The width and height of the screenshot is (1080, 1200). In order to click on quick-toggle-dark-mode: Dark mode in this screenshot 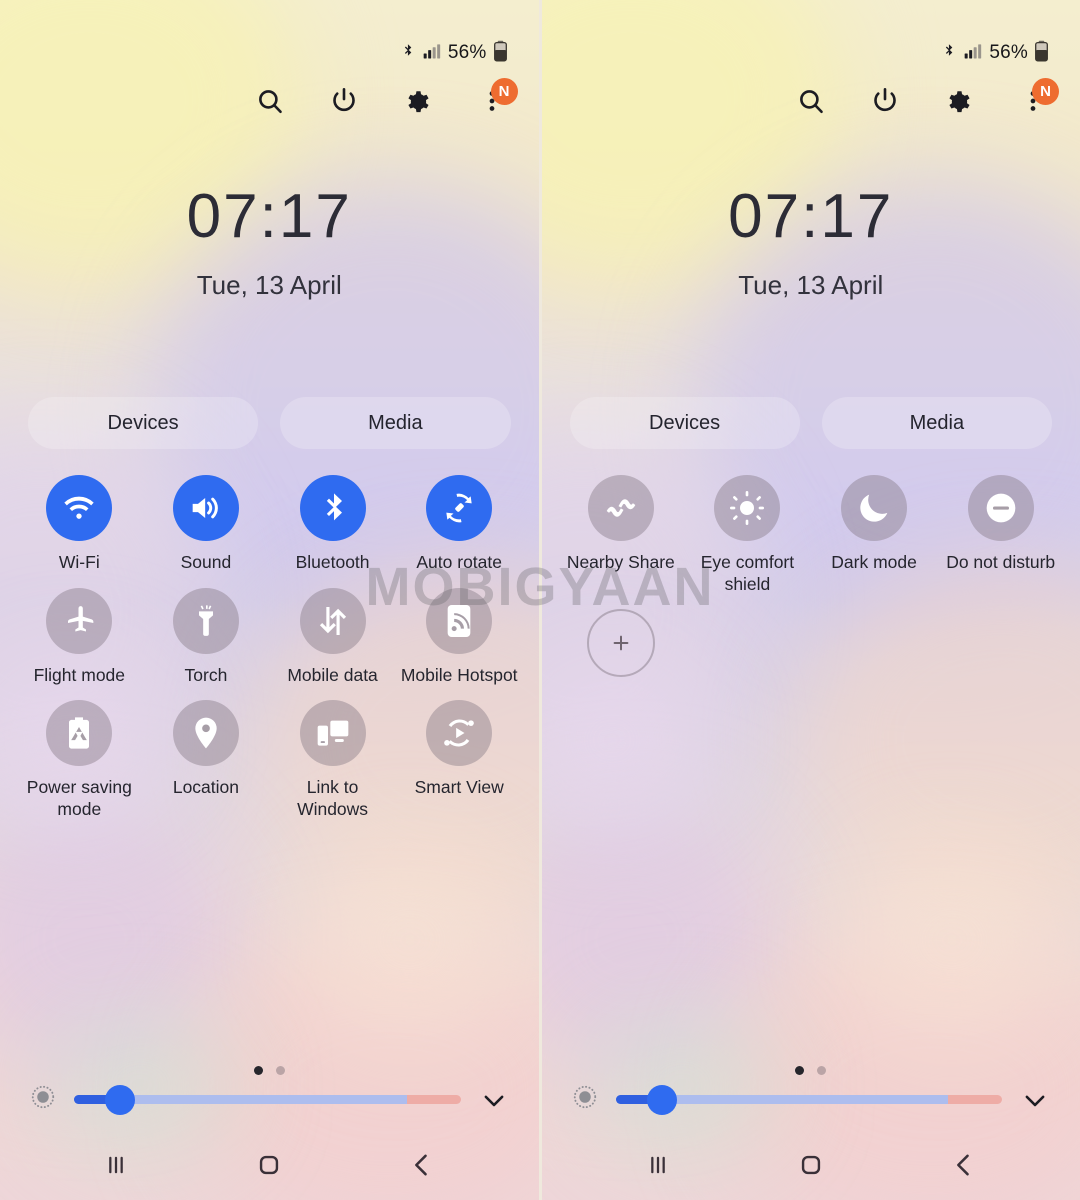, I will do `click(874, 535)`.